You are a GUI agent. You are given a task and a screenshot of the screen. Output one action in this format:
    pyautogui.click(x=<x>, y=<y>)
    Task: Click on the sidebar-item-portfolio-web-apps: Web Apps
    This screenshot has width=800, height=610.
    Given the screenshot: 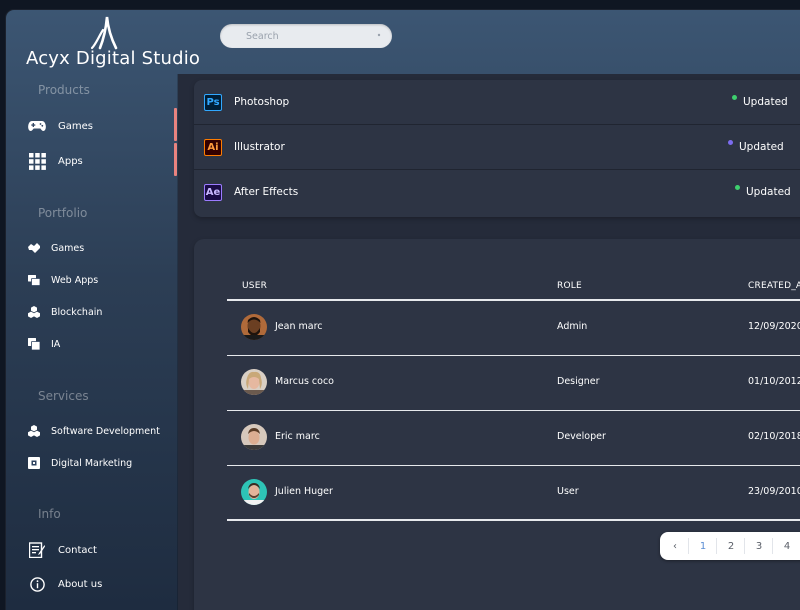 What is the action you would take?
    pyautogui.click(x=63, y=280)
    